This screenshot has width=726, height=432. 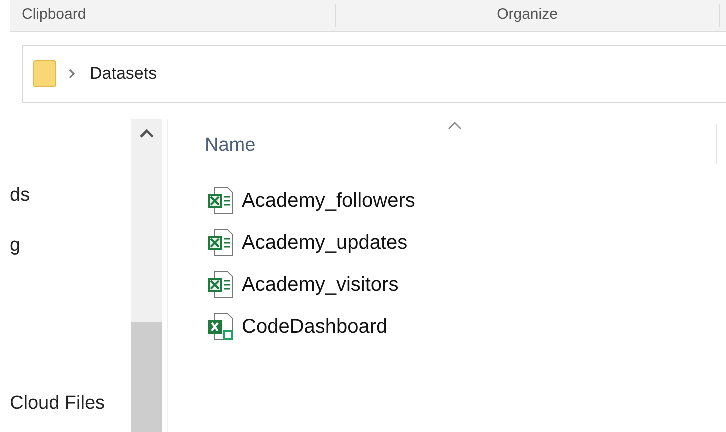 What do you see at coordinates (147, 133) in the screenshot?
I see `scroll-up-icon` at bounding box center [147, 133].